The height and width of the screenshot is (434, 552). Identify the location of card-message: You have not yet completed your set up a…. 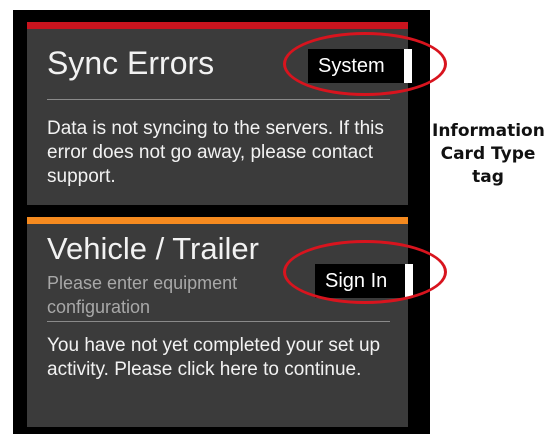
(222, 358).